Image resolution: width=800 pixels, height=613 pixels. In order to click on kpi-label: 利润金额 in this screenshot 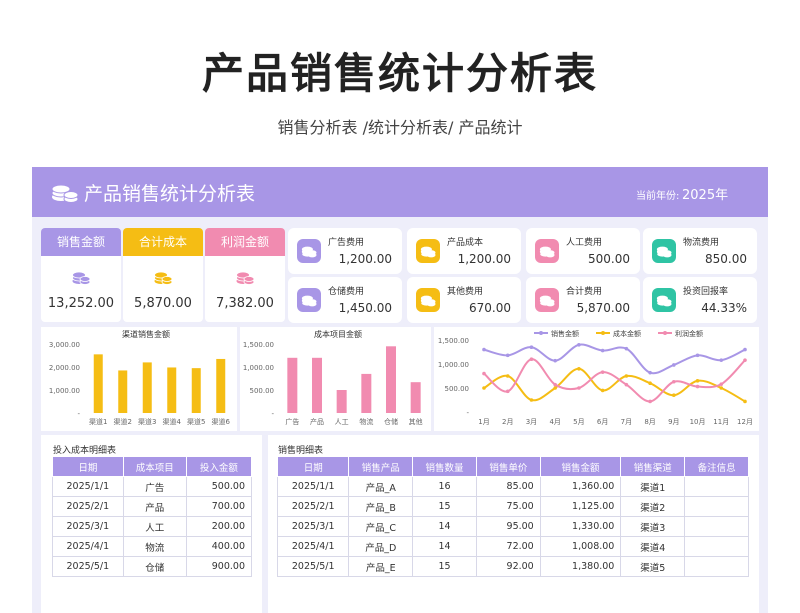, I will do `click(245, 242)`.